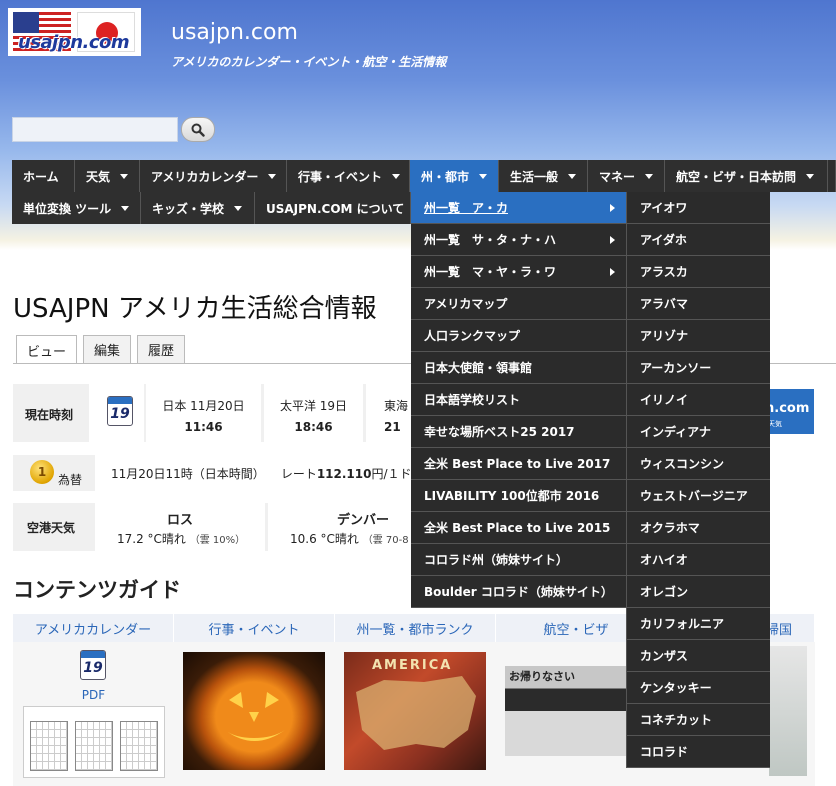  I want to click on dd-states-sa-ha: 州一覧 サ・タ・ナ・ハ, so click(518, 240).